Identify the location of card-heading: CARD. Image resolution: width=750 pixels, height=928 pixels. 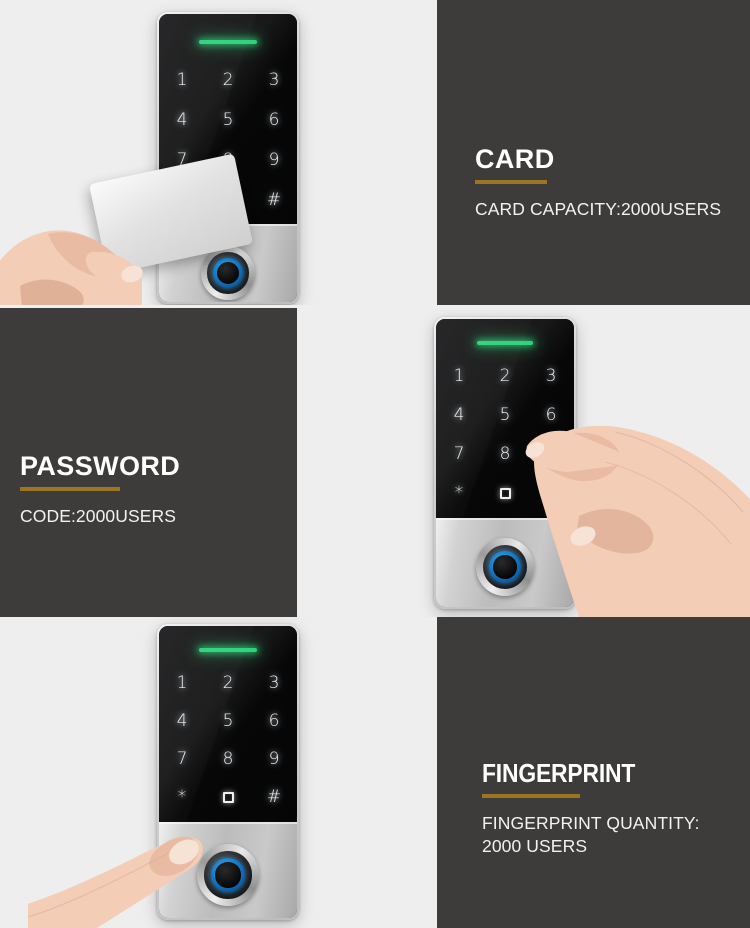
(515, 159).